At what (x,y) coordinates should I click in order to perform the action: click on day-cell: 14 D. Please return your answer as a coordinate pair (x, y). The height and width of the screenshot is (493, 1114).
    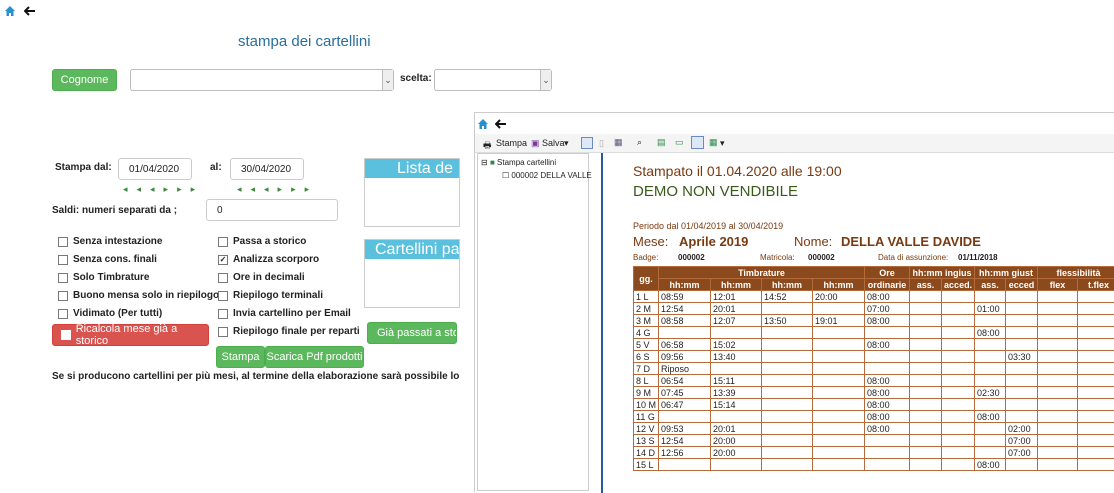
    Looking at the image, I should click on (646, 453).